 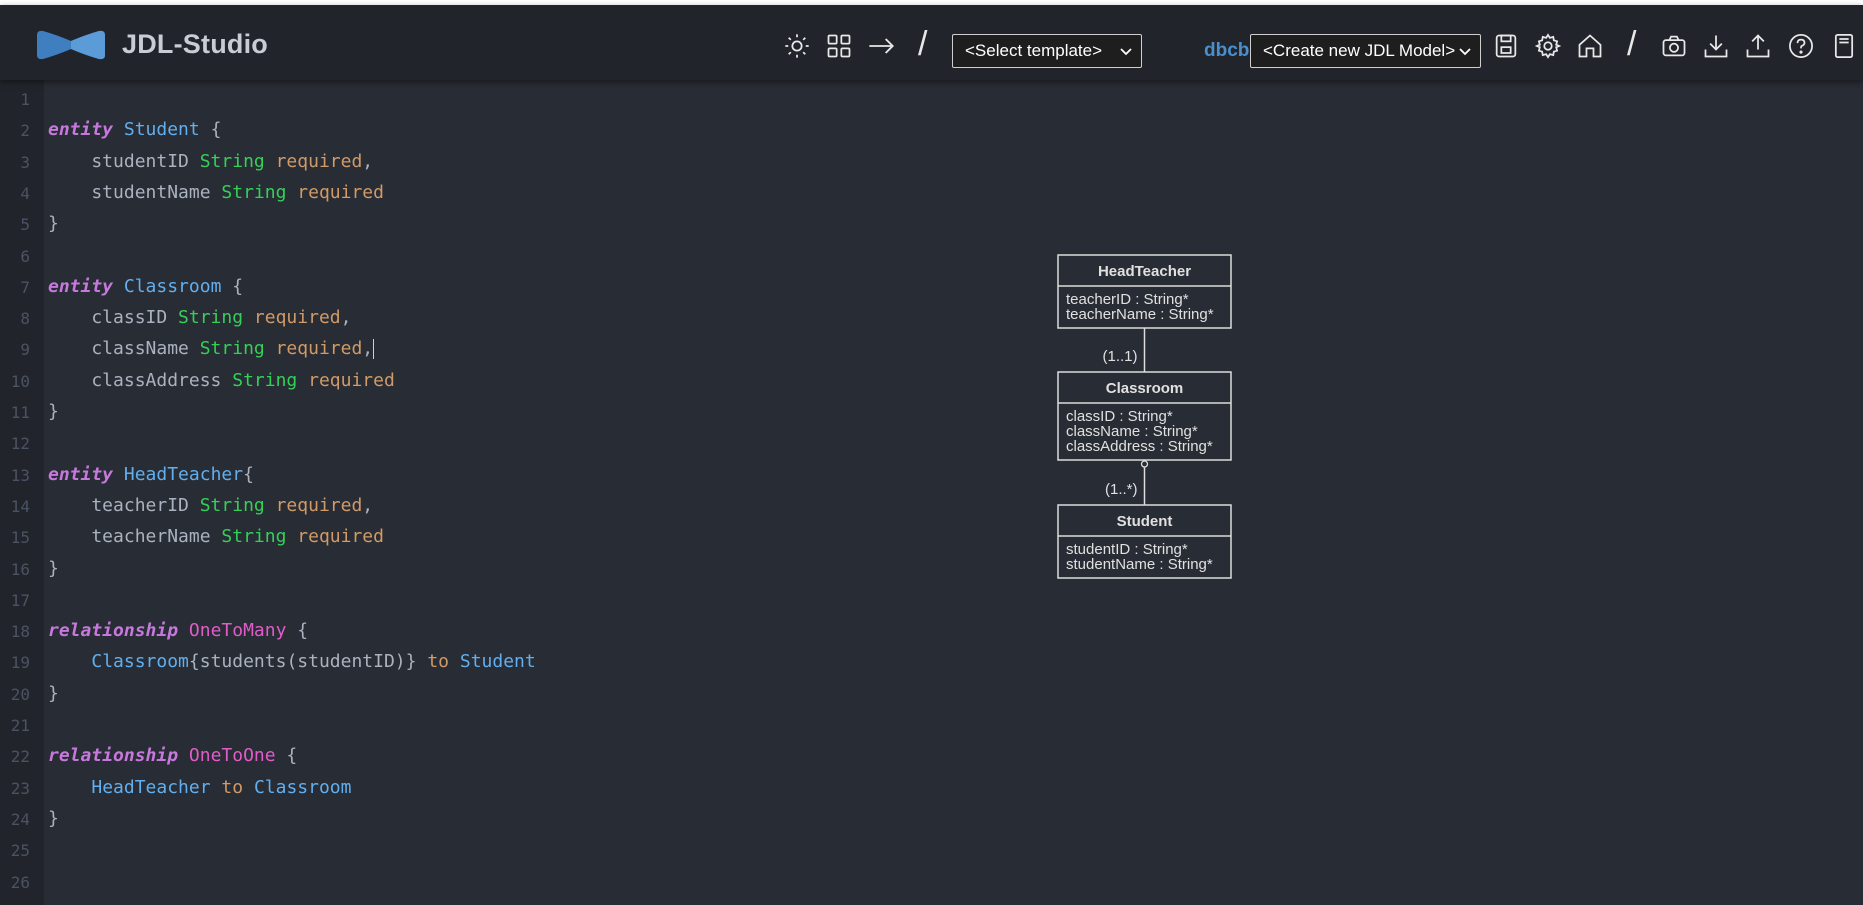 What do you see at coordinates (1144, 464) in the screenshot?
I see `relation-end-circle` at bounding box center [1144, 464].